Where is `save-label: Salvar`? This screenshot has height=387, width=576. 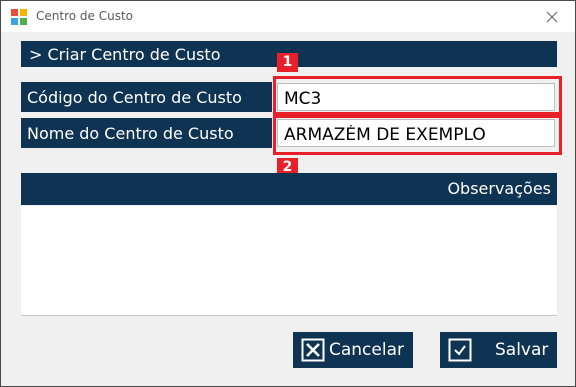 save-label: Salvar is located at coordinates (522, 350).